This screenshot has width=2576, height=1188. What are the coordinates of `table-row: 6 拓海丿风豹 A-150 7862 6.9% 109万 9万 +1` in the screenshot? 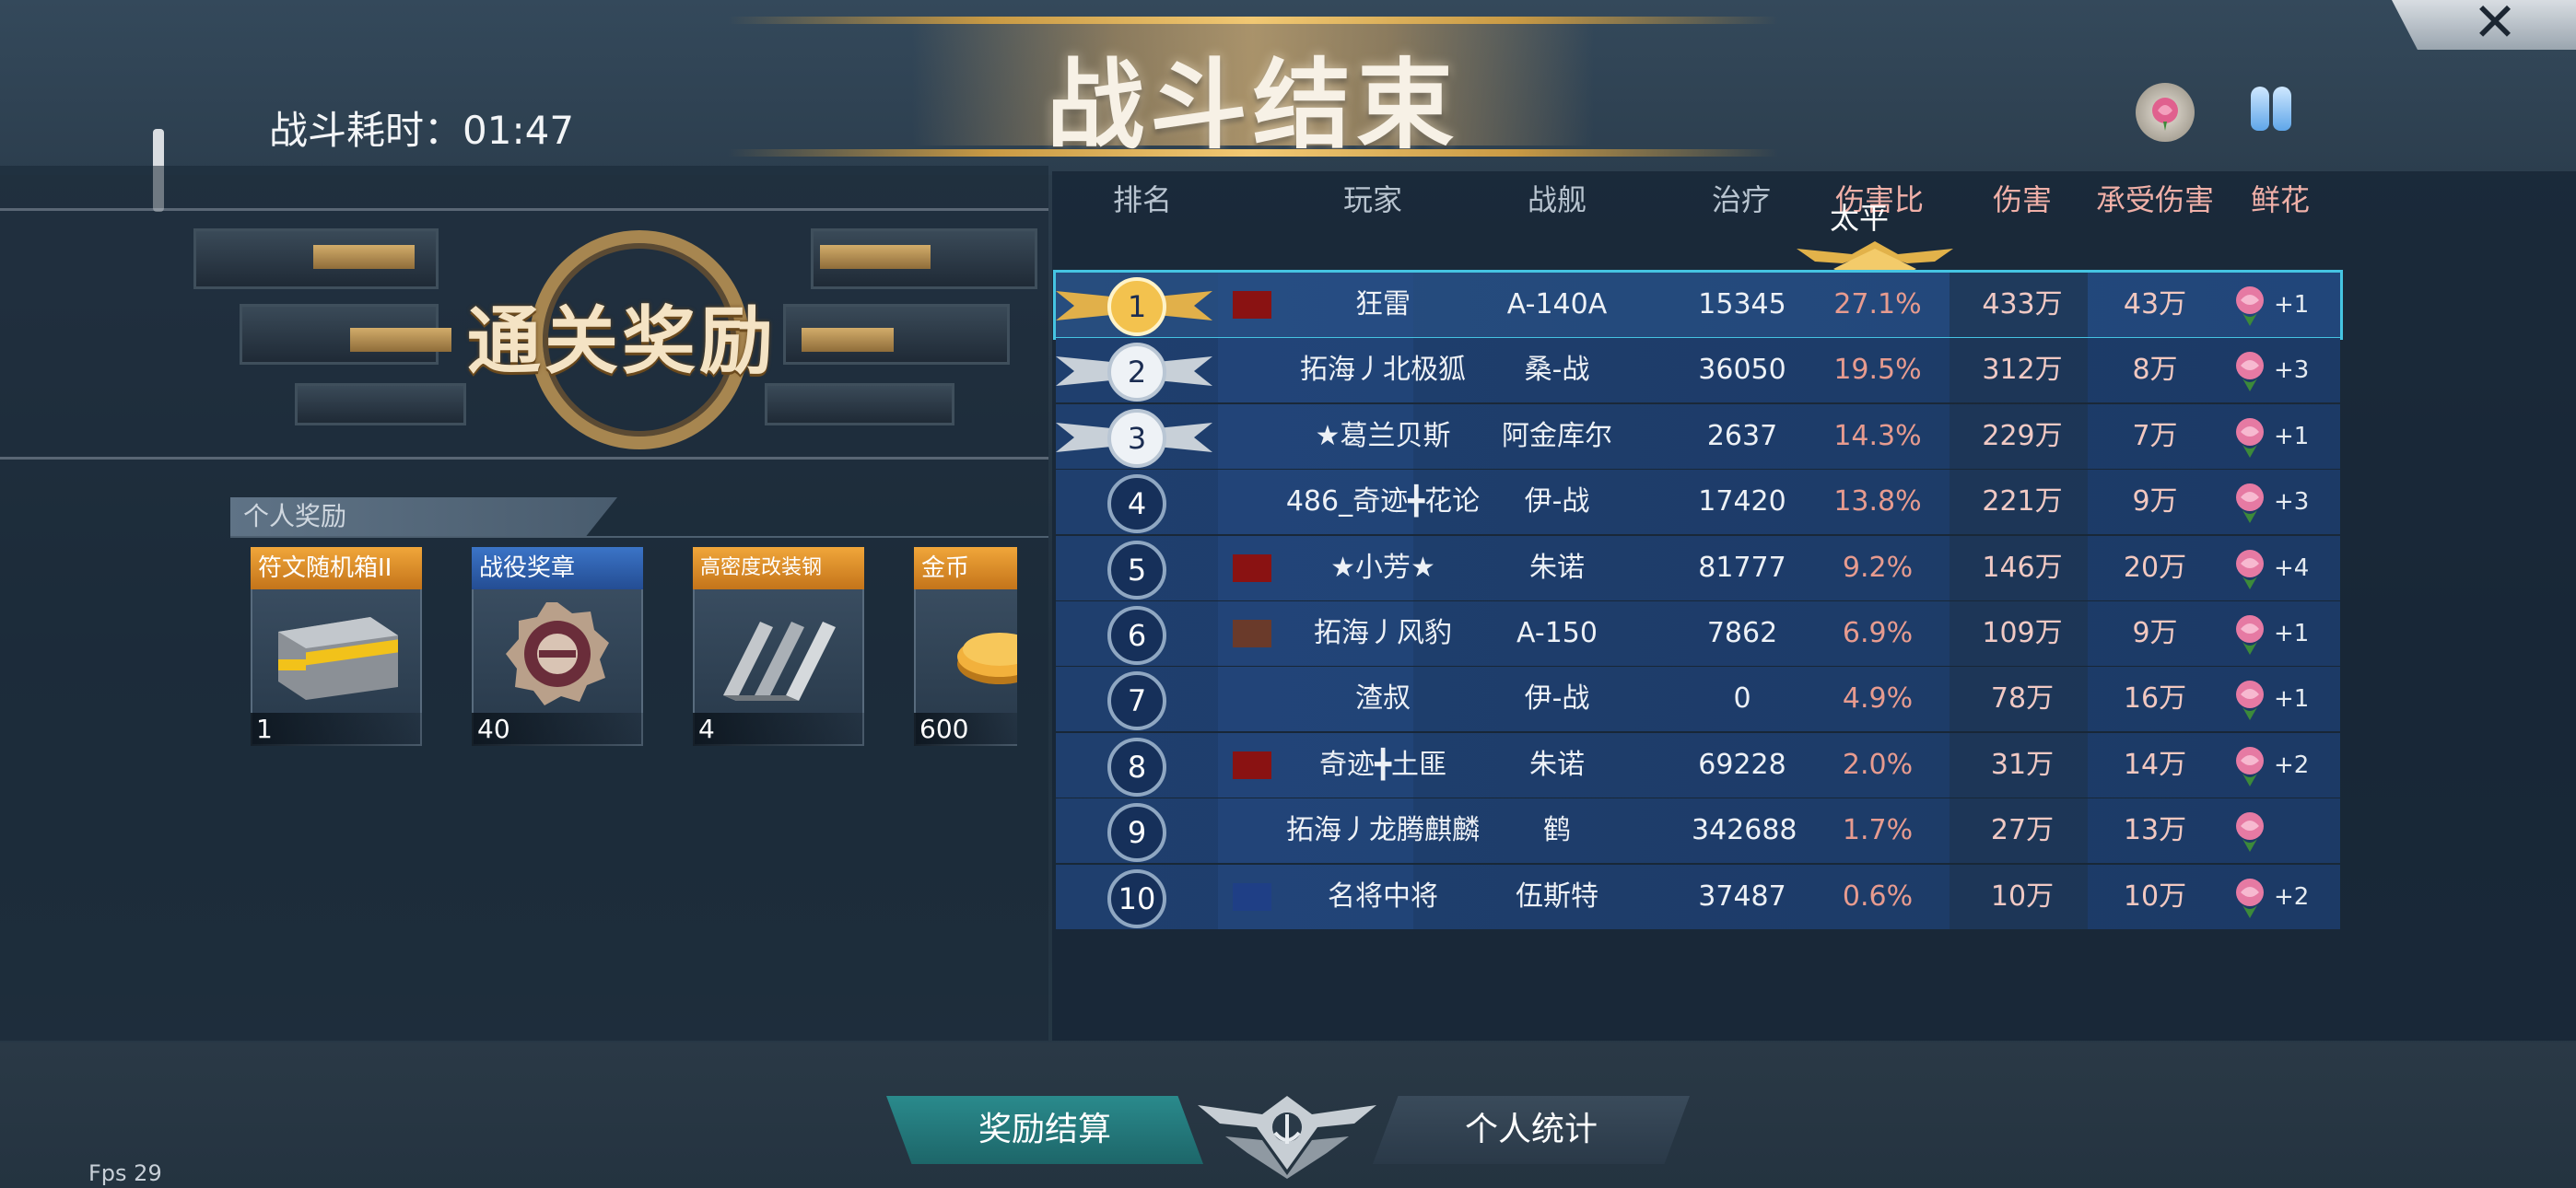 It's located at (1698, 633).